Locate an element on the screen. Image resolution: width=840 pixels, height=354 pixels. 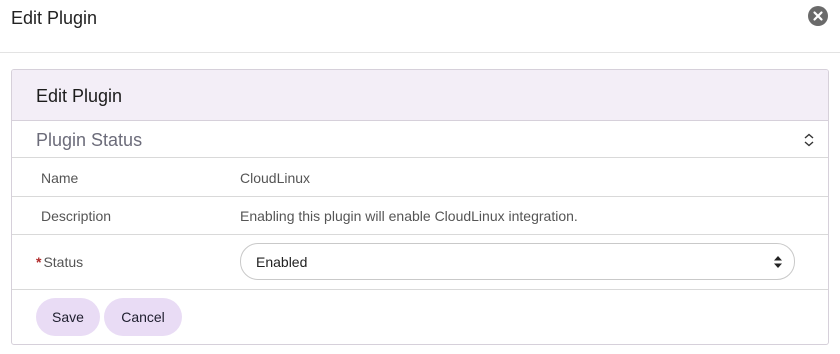
cancel-button: Cancel is located at coordinates (143, 317).